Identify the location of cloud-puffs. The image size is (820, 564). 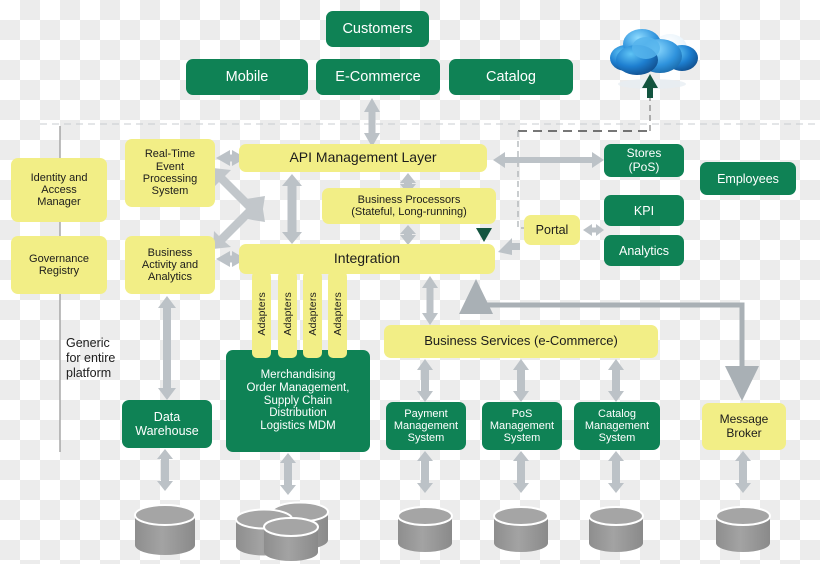
(654, 52).